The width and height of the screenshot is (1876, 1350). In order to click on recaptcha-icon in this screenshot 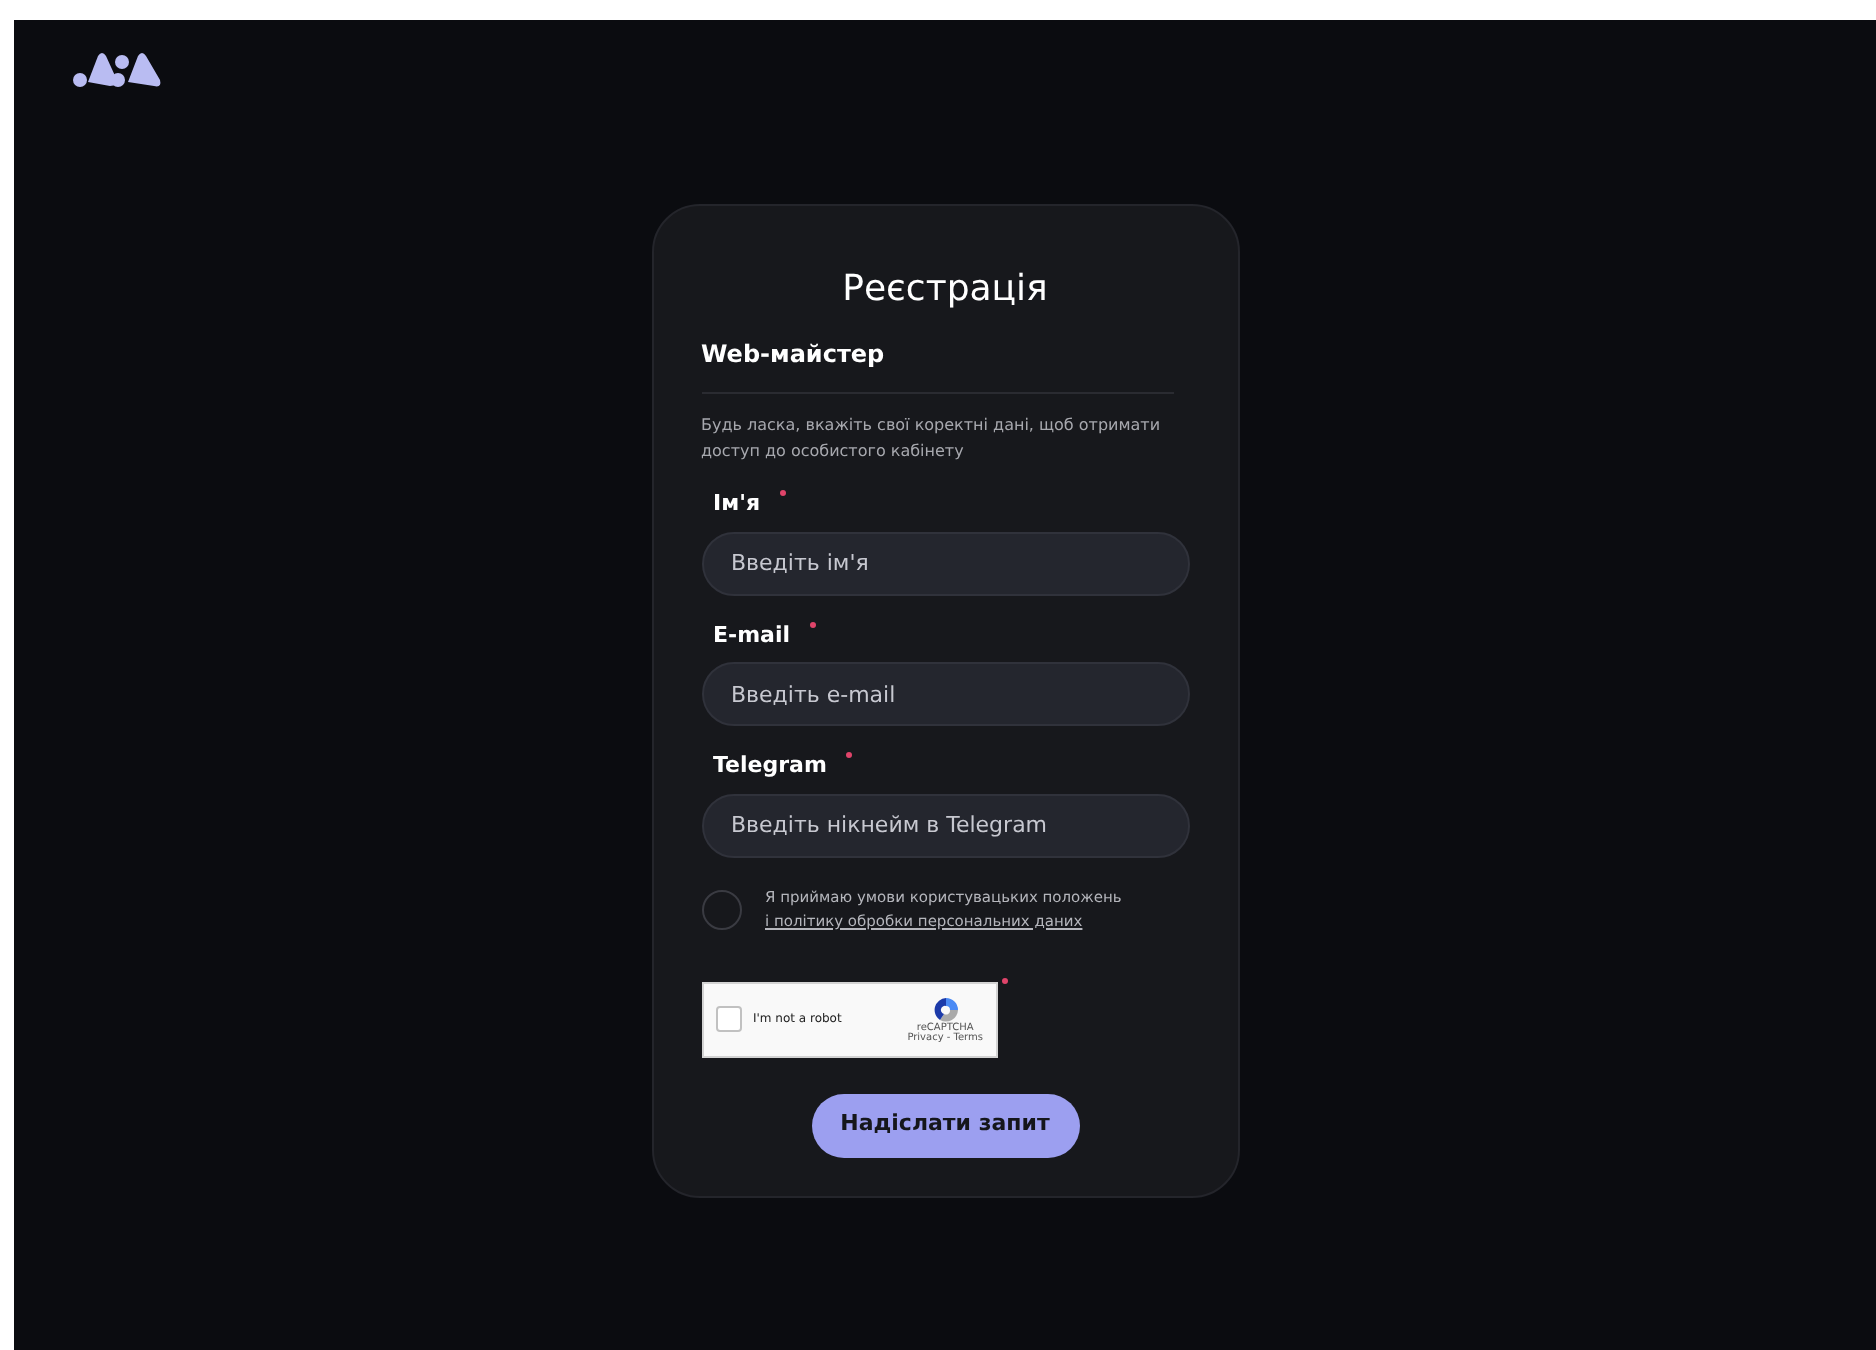, I will do `click(945, 1009)`.